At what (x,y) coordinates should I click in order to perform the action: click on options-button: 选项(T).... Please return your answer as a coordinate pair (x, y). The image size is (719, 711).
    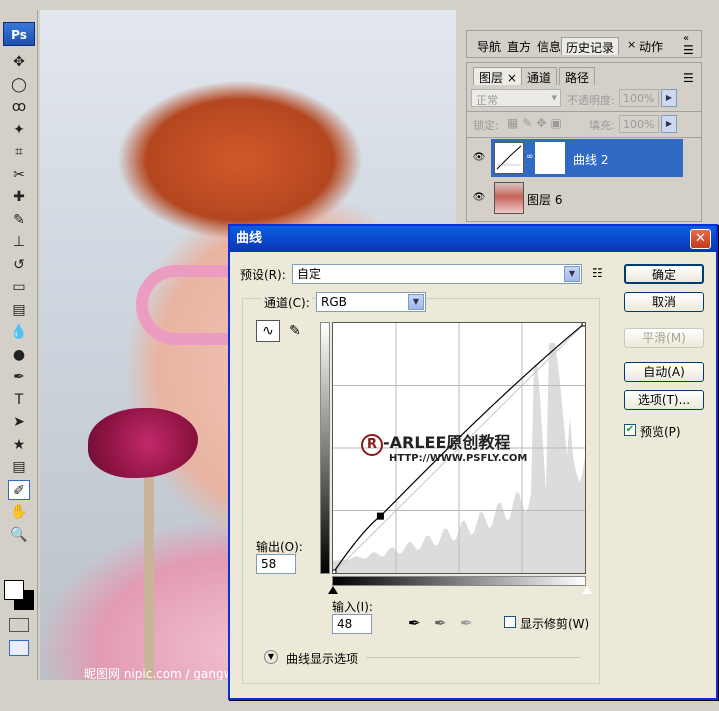
    Looking at the image, I should click on (664, 400).